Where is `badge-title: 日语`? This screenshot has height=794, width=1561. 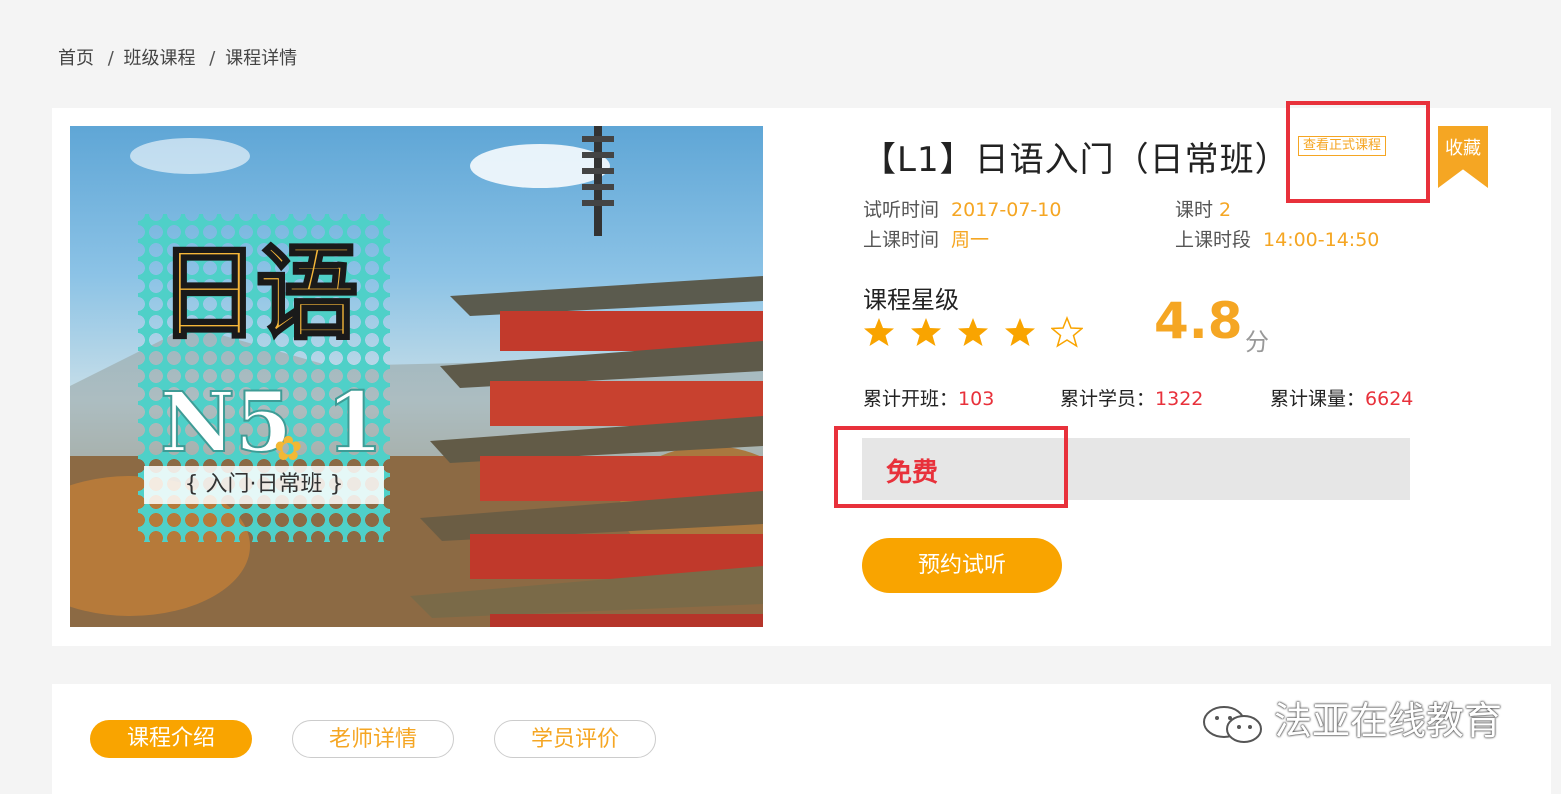
badge-title: 日语 is located at coordinates (258, 294).